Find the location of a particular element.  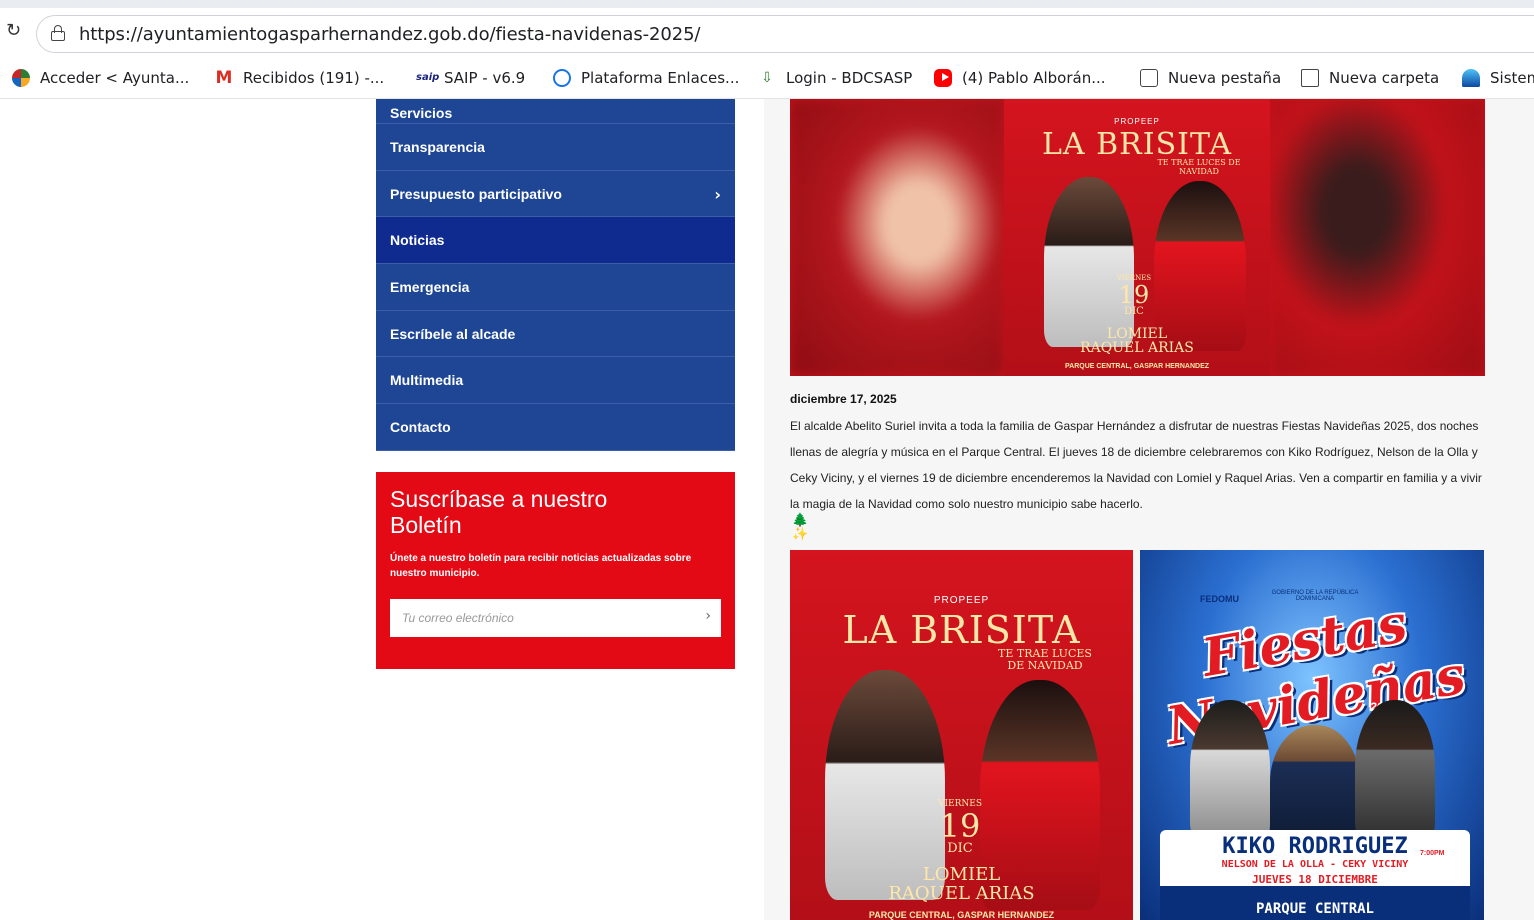

poster-provincia: PROVINCIA: ESPAILLAT is located at coordinates (1315, 896).